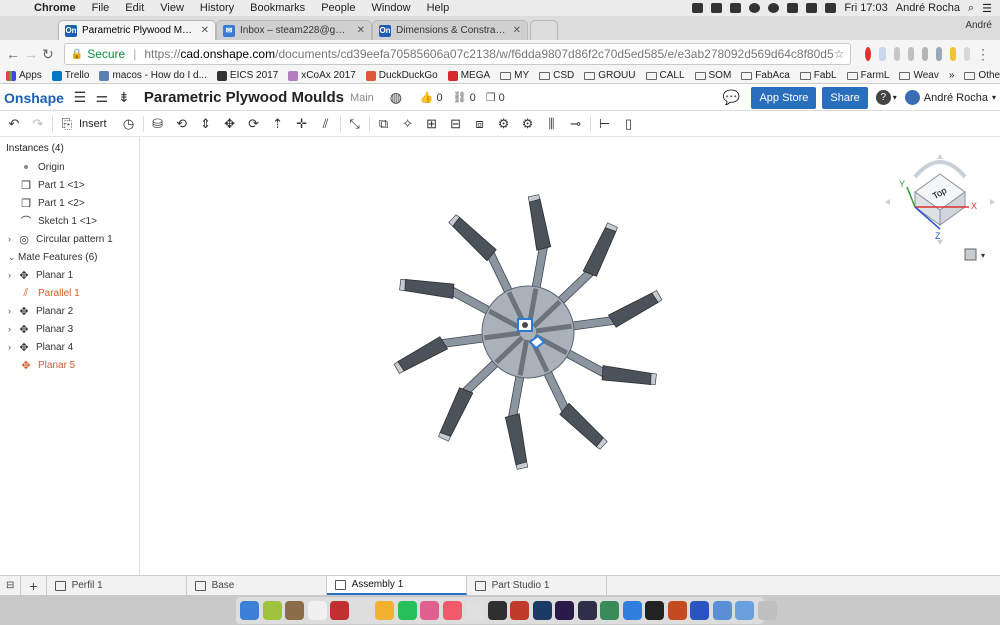 This screenshot has height=625, width=1000. What do you see at coordinates (14, 124) in the screenshot?
I see `undo-icon: ↶` at bounding box center [14, 124].